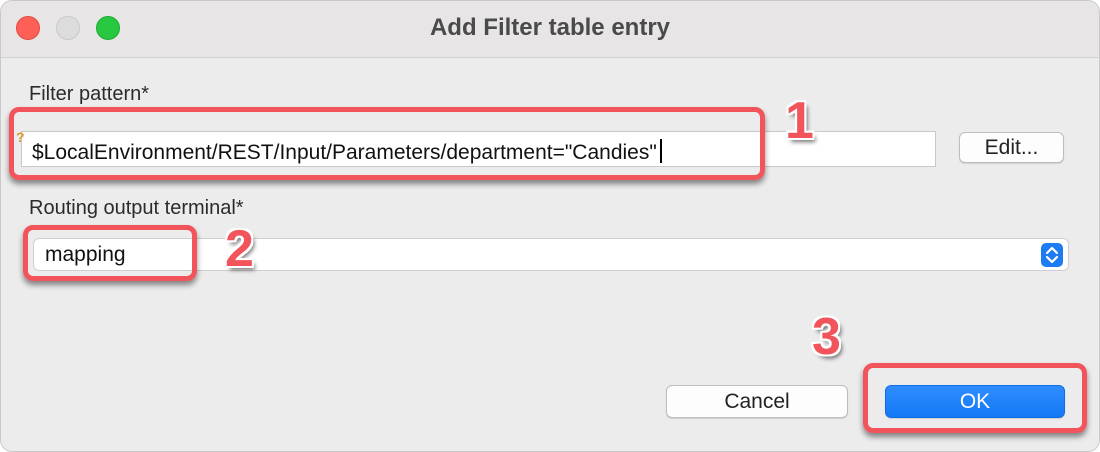  What do you see at coordinates (1052, 255) in the screenshot?
I see `updown-chevron-icon` at bounding box center [1052, 255].